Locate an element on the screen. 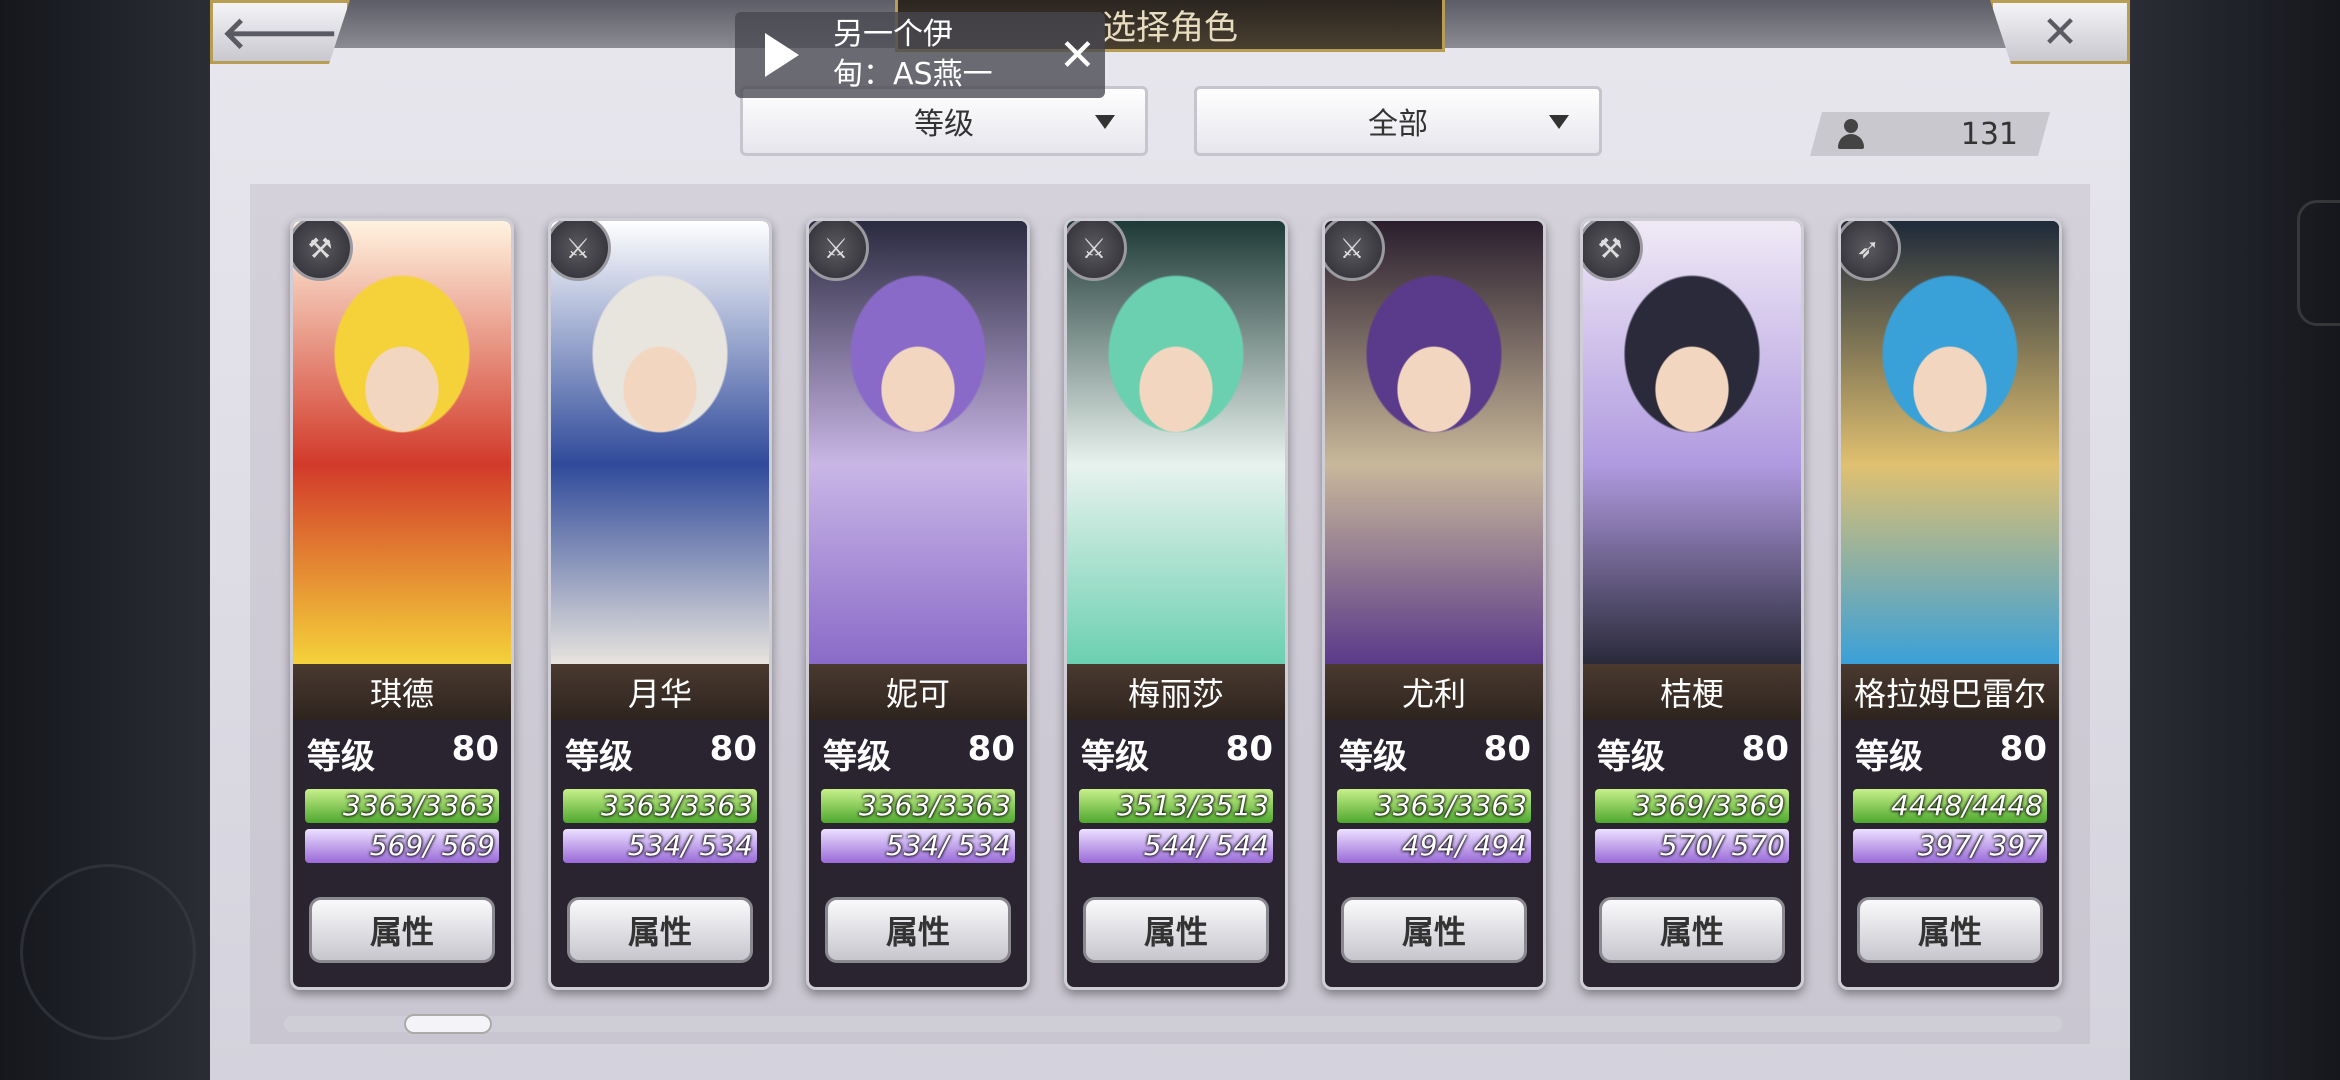 The height and width of the screenshot is (1080, 2340). character-card: ⚔ 月华 等级 80 3363/3363 534/ 534 属性 is located at coordinates (660, 604).